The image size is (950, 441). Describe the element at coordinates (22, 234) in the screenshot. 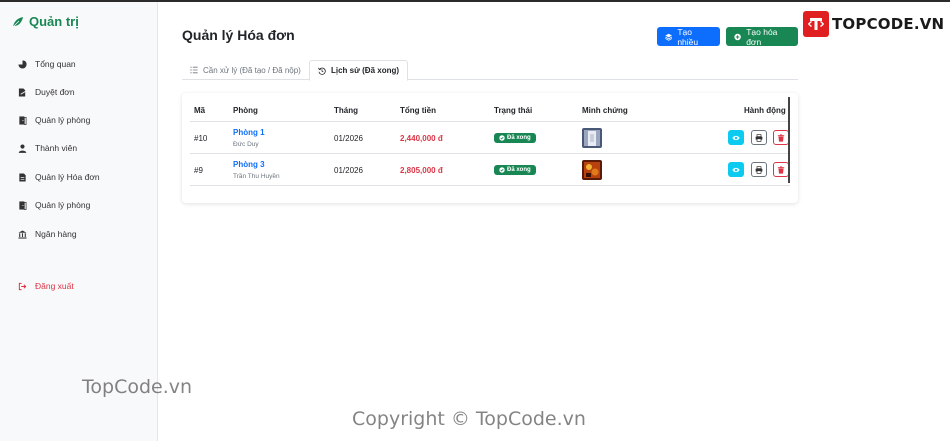

I see `bank-icon` at that location.